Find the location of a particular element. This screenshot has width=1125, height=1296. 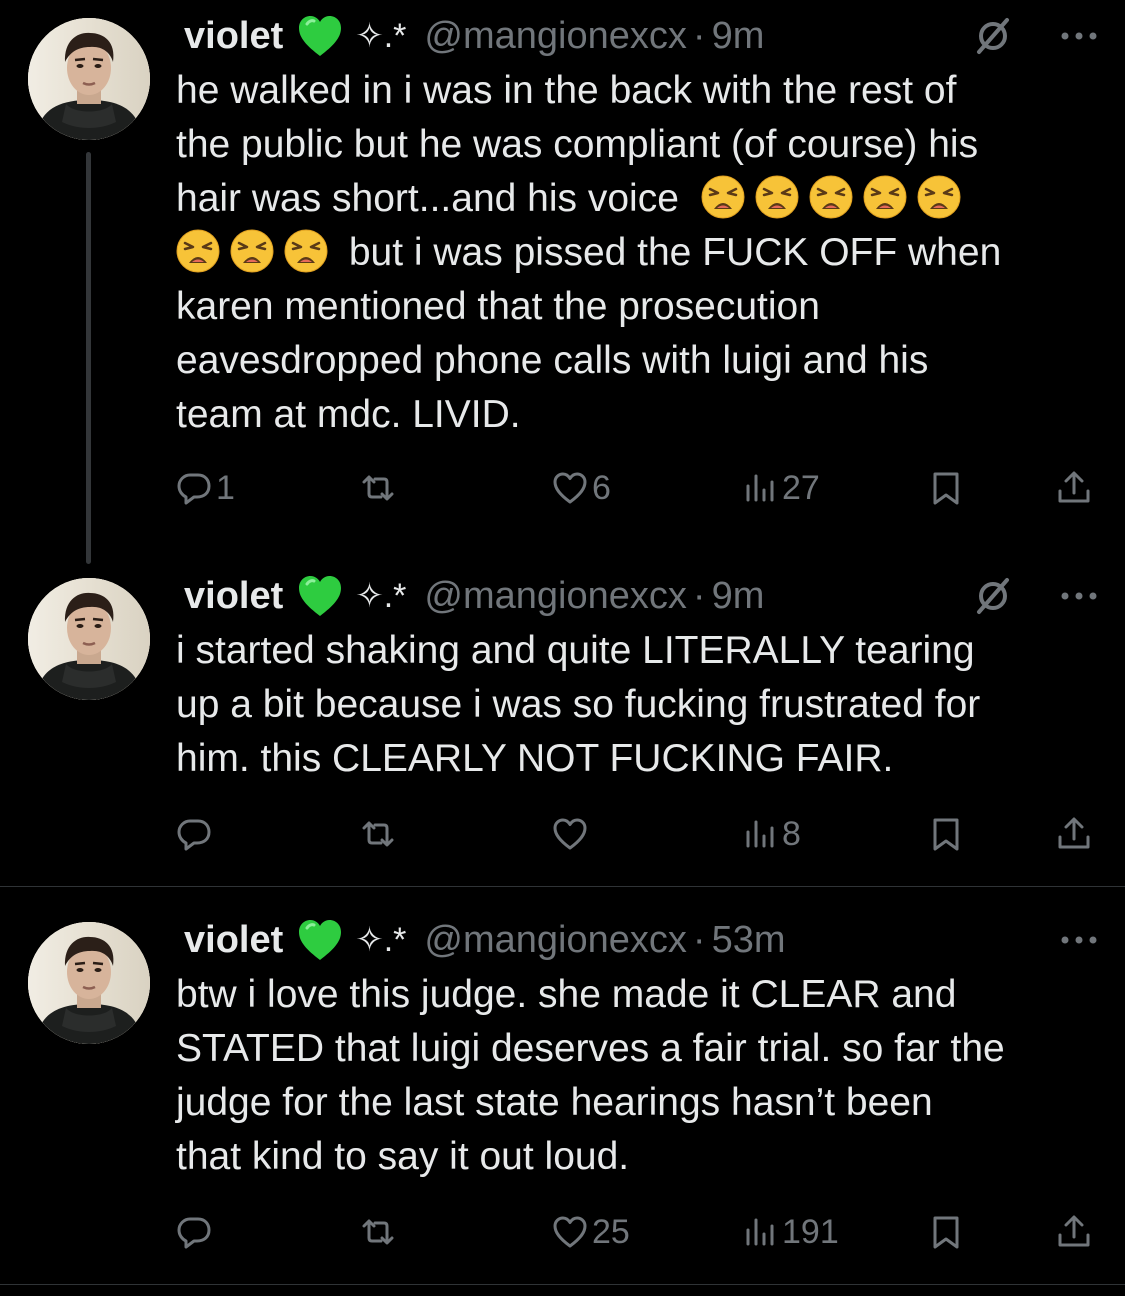

text-line: team at mdc. LIVID. is located at coordinates (348, 414).